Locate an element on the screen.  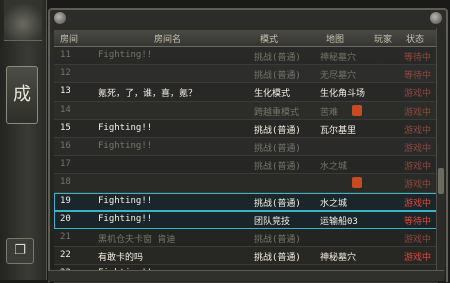
room-number: 17 is located at coordinates (65, 164).